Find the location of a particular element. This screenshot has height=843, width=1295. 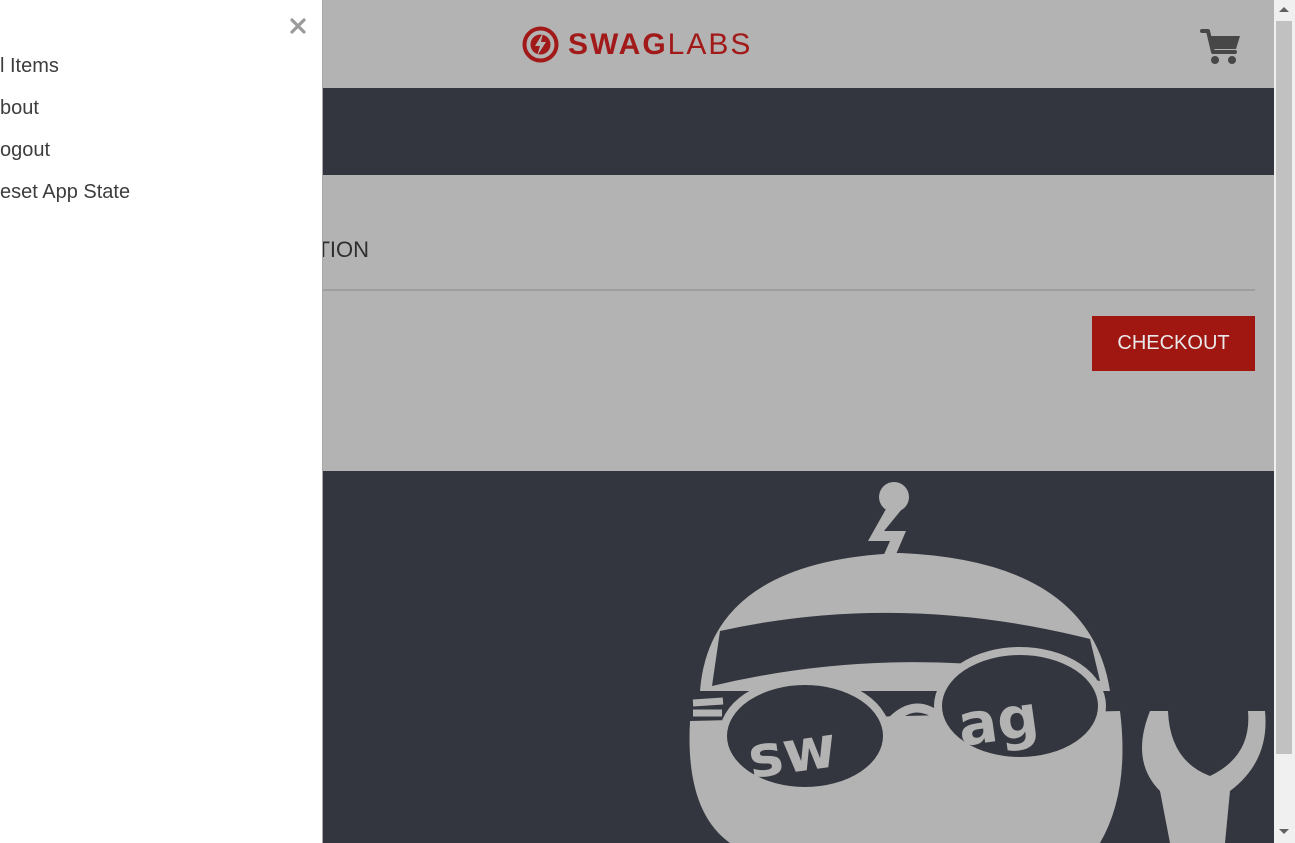

menu-item-all-items: l Items is located at coordinates (29, 66).